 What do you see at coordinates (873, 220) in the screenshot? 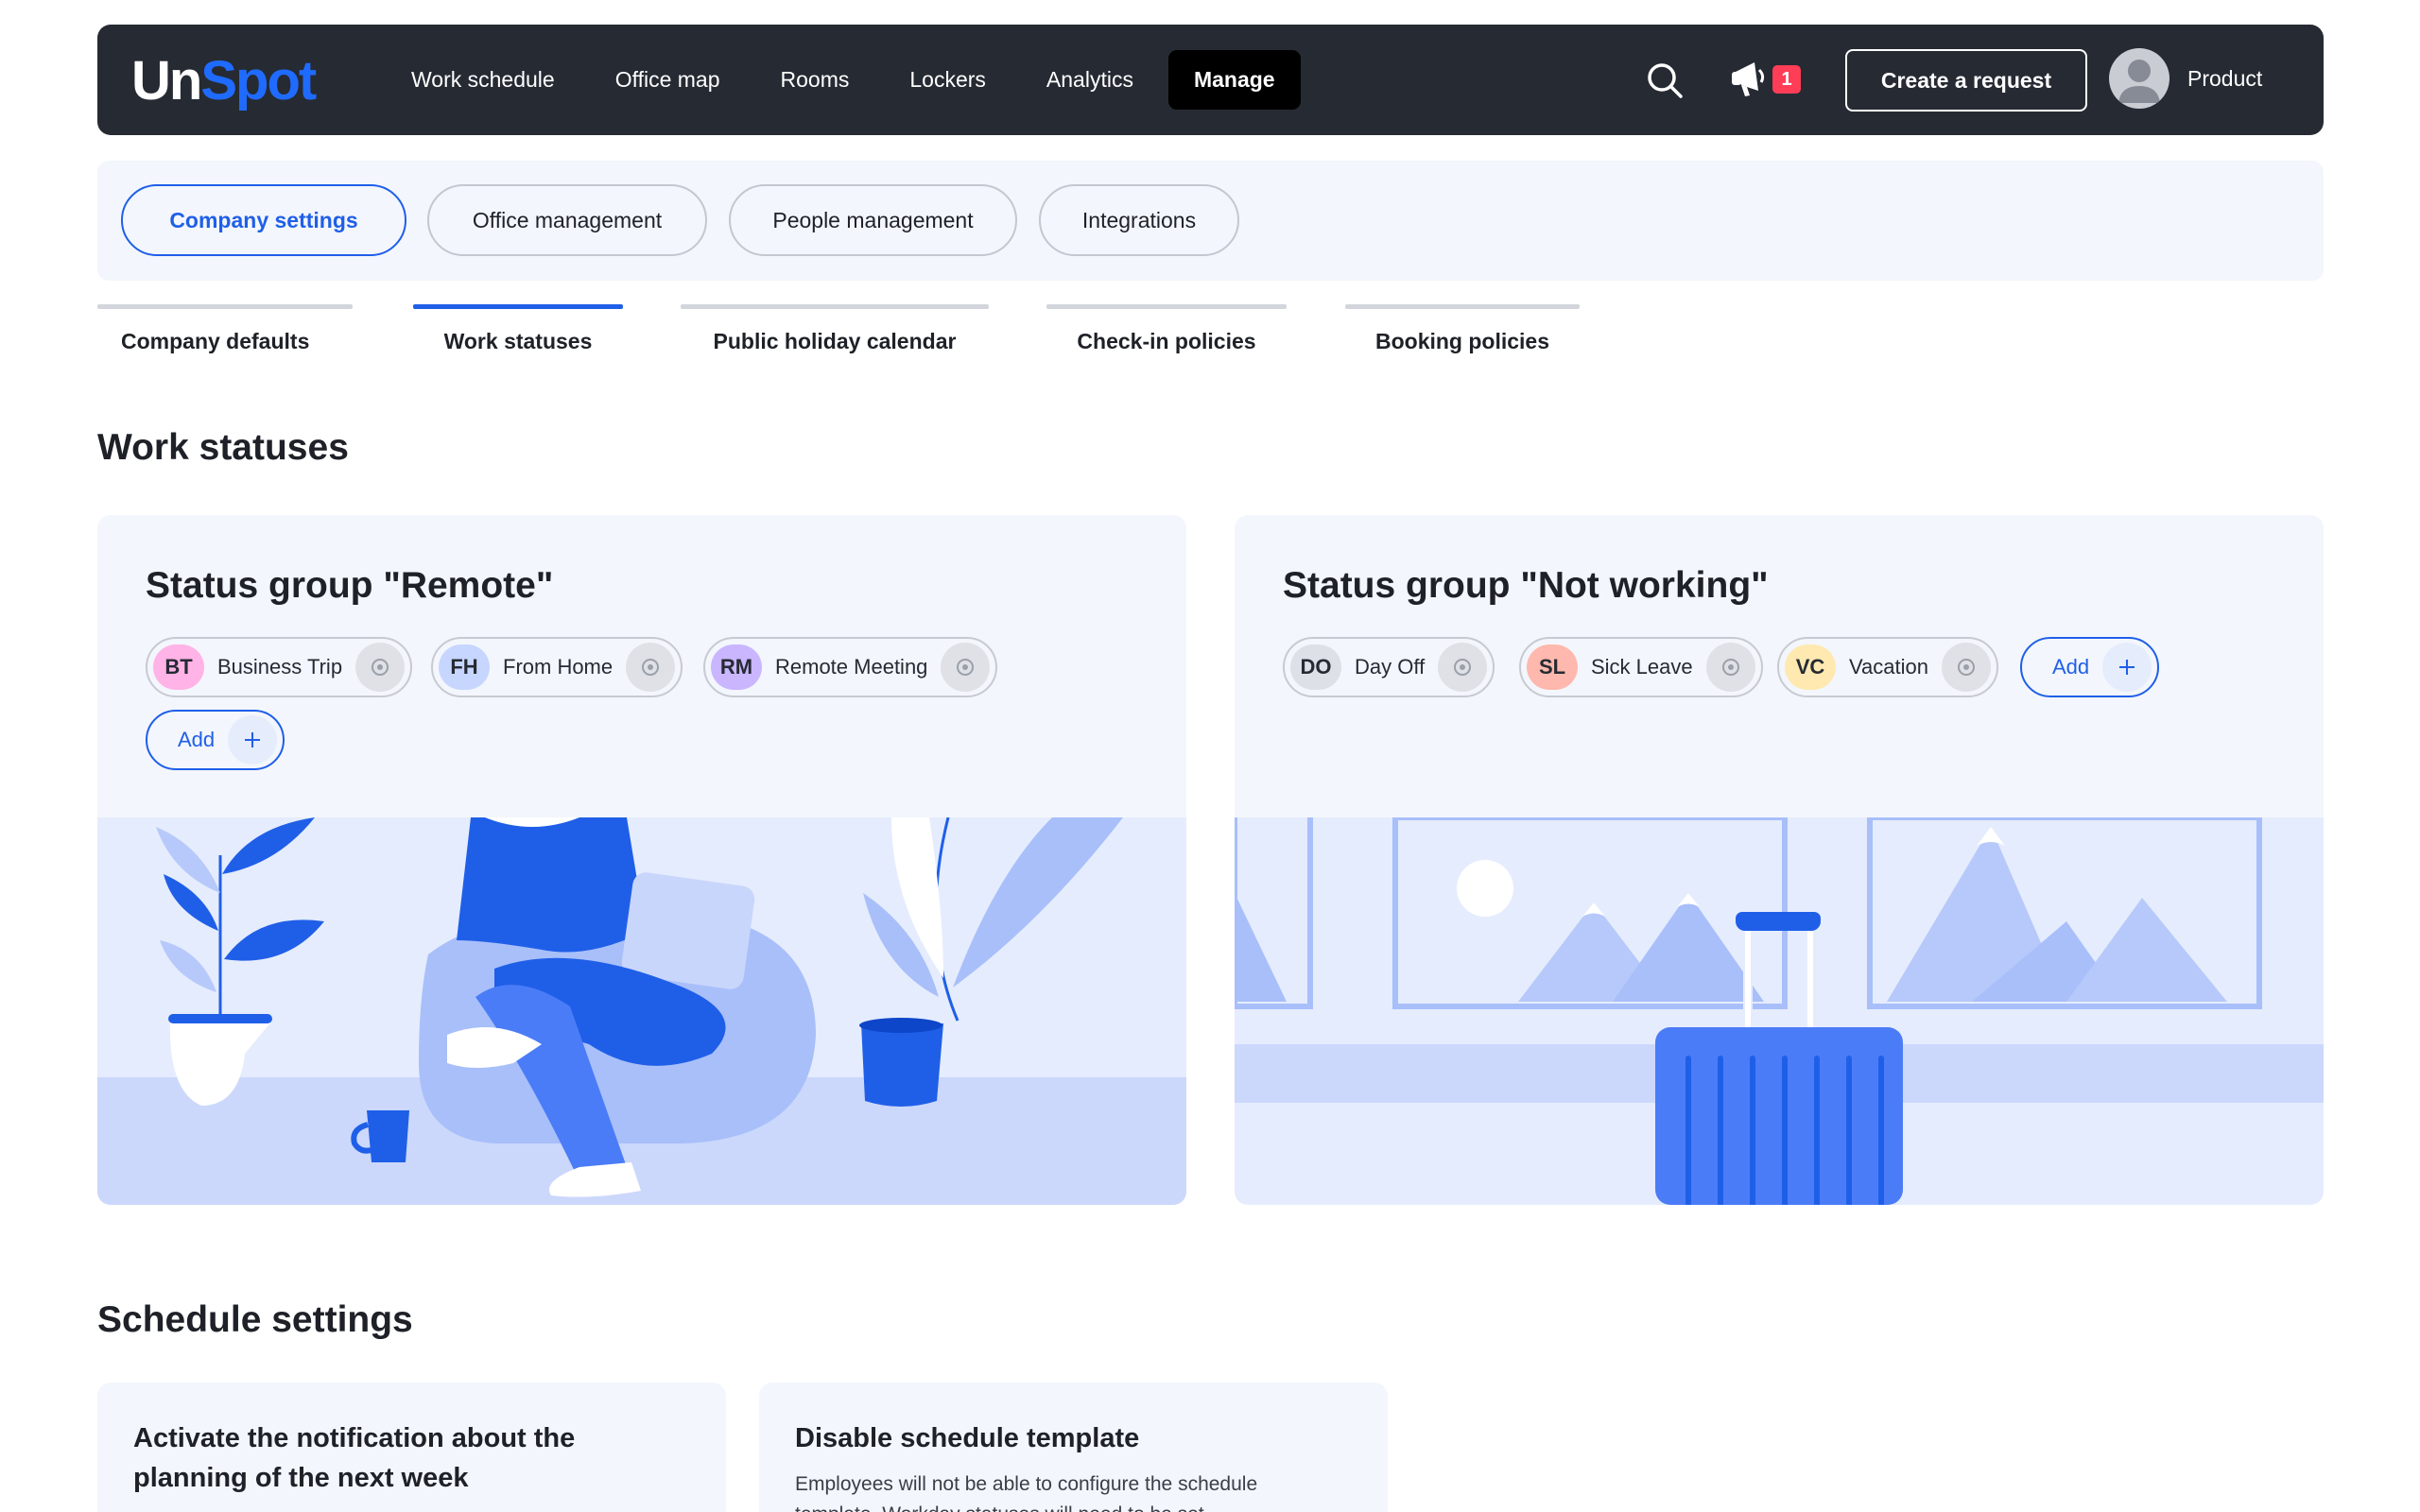
I see `tab-people-management: People management` at bounding box center [873, 220].